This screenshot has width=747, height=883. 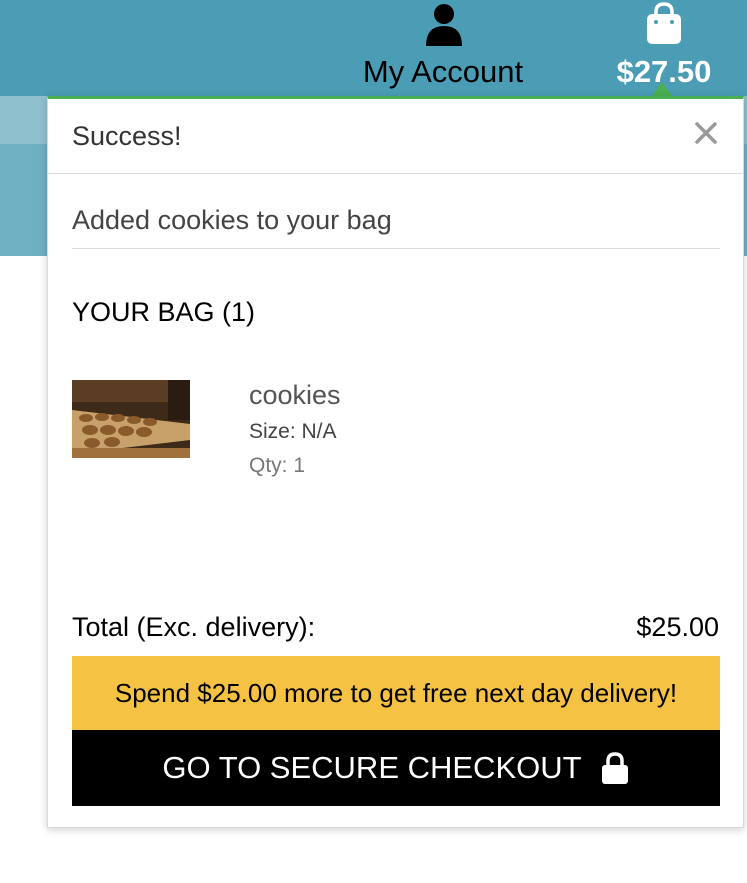 I want to click on close-icon, so click(x=706, y=133).